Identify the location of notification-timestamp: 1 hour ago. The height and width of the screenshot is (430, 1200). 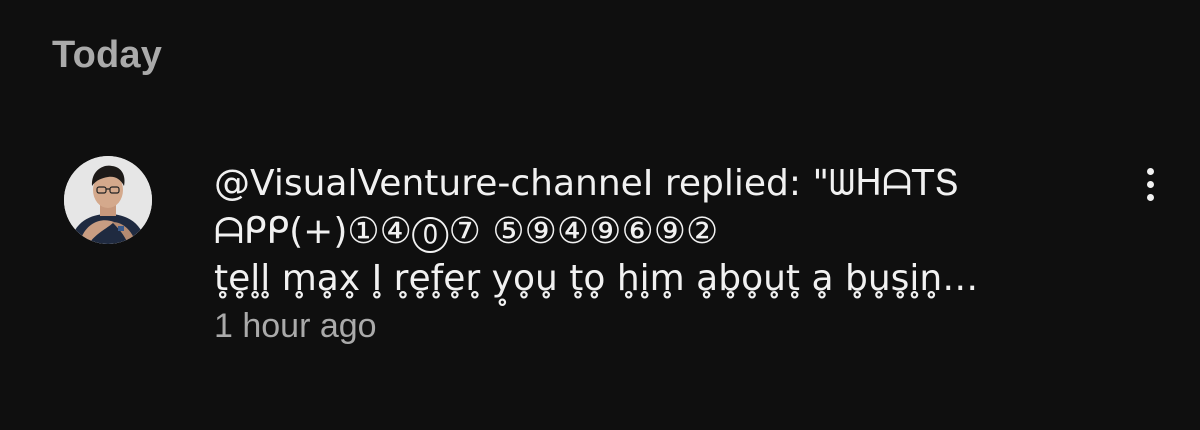
(295, 325).